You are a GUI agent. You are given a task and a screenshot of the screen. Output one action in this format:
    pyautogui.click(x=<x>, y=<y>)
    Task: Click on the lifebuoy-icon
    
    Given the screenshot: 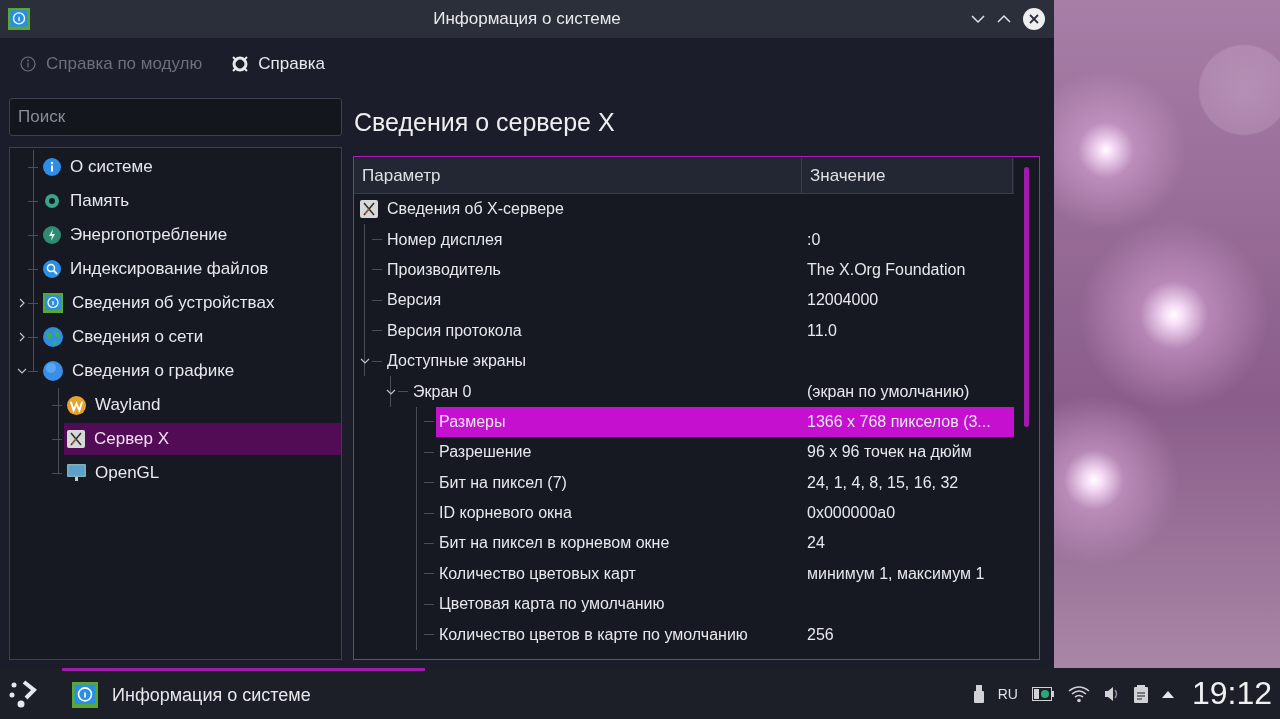 What is the action you would take?
    pyautogui.click(x=240, y=64)
    